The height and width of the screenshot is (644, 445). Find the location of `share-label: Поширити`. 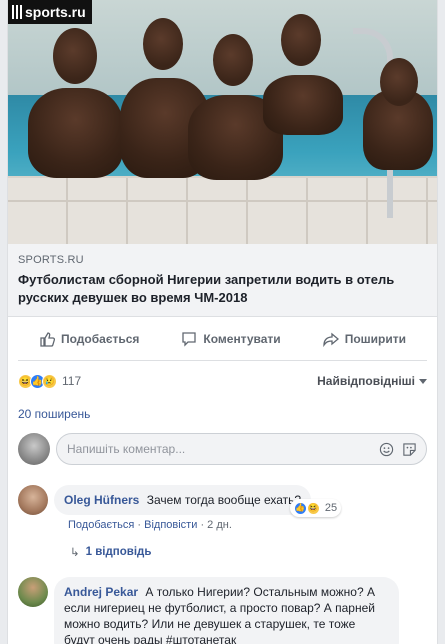

share-label: Поширити is located at coordinates (375, 338).